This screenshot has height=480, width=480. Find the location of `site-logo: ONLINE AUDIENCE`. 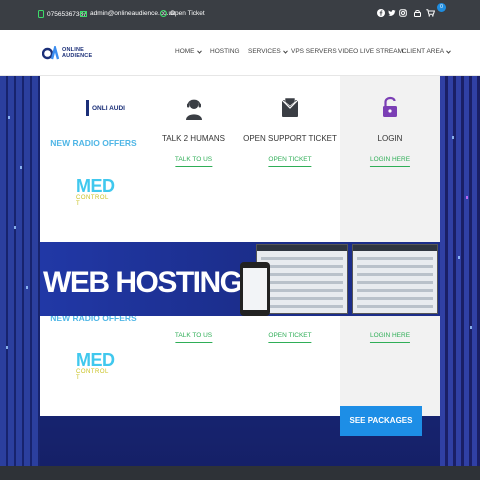

site-logo: ONLINE AUDIENCE is located at coordinates (67, 53).